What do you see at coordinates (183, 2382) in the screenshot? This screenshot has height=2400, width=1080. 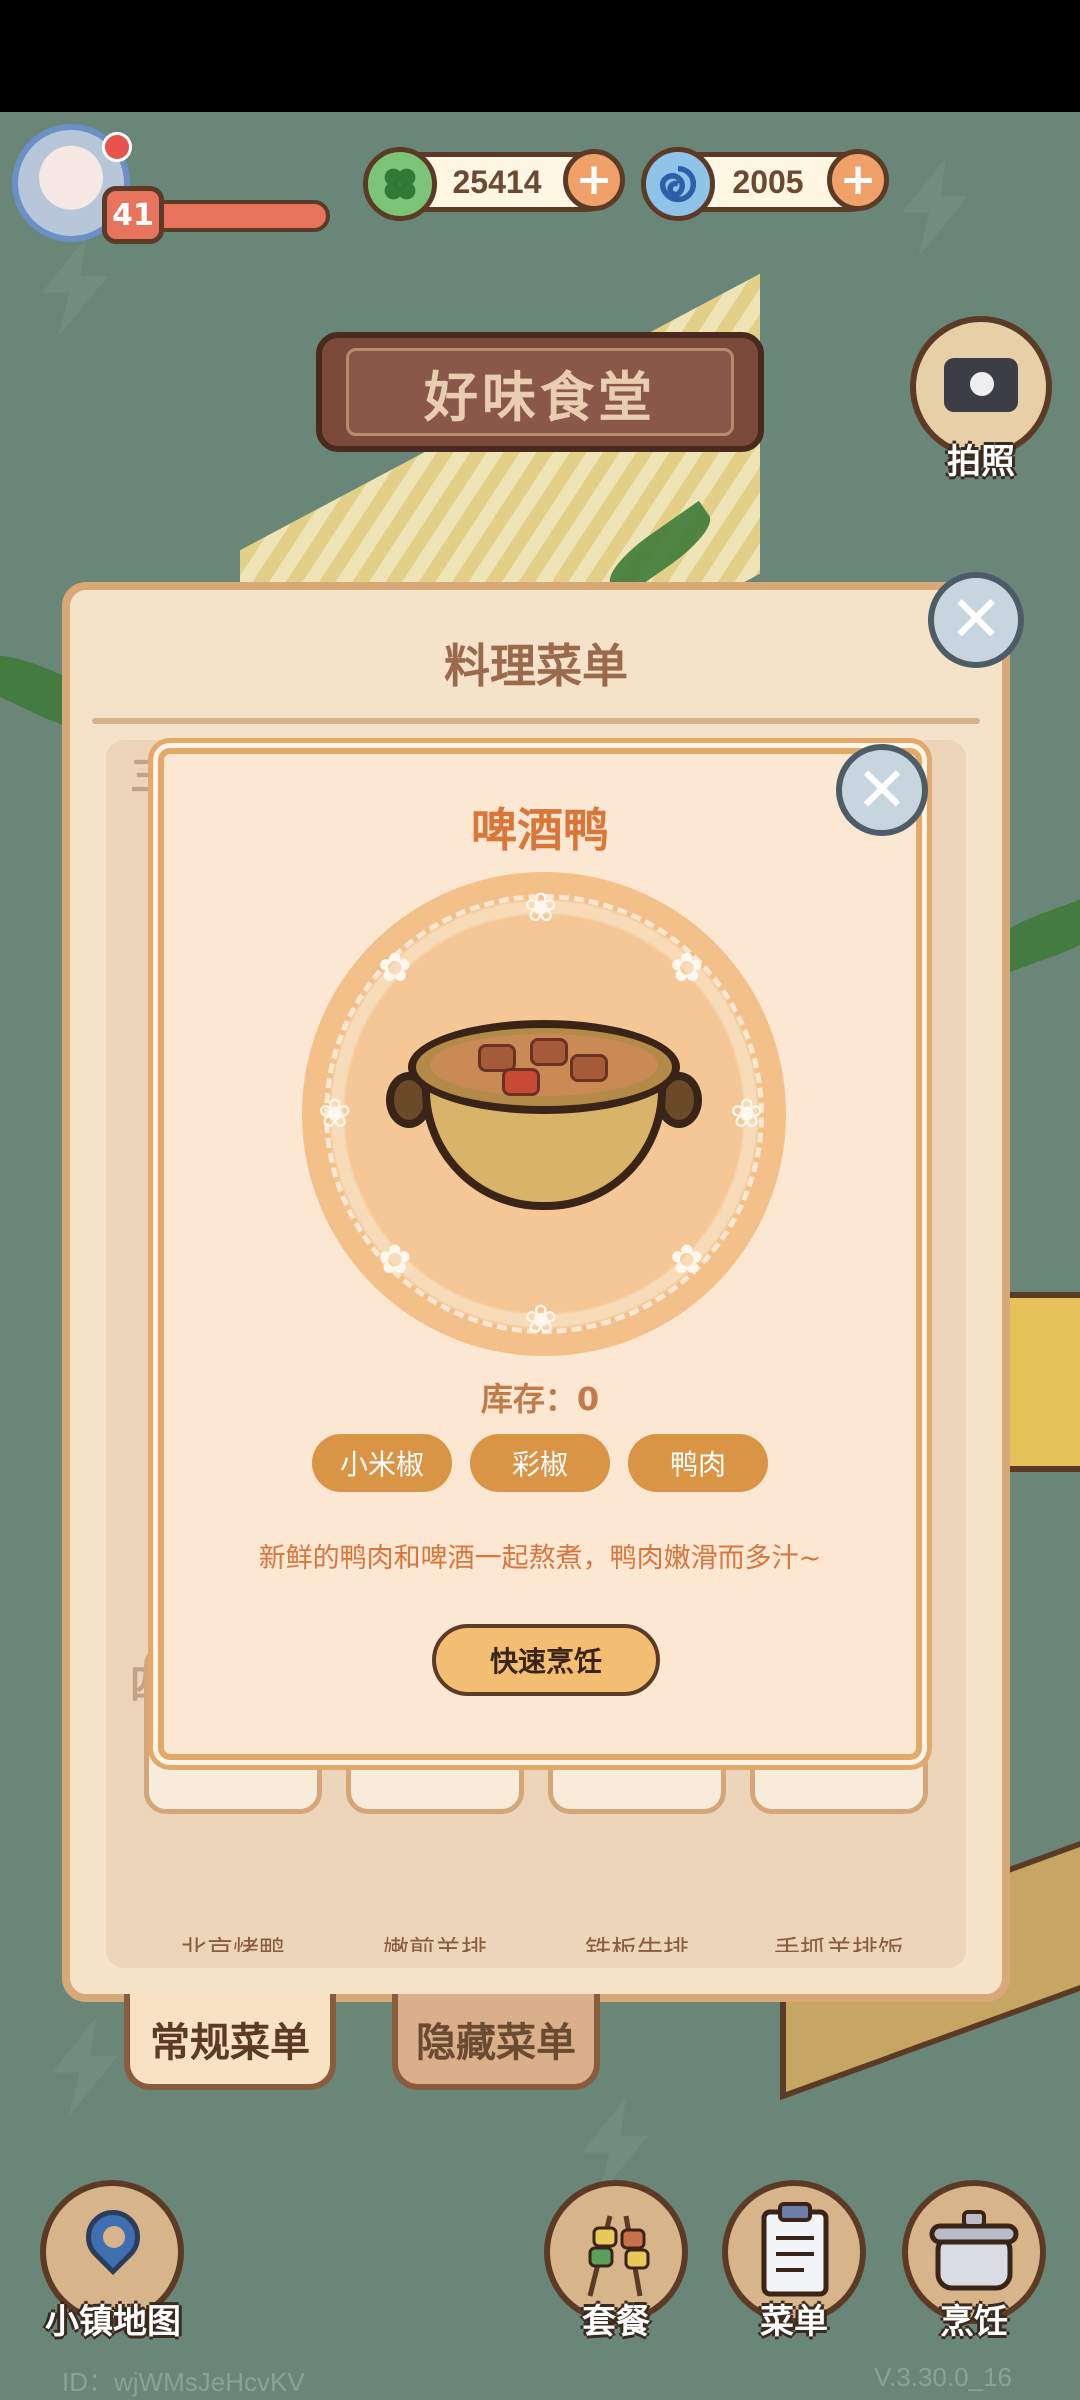 I see `player-id: ID：wjWMsJeHcvKV` at bounding box center [183, 2382].